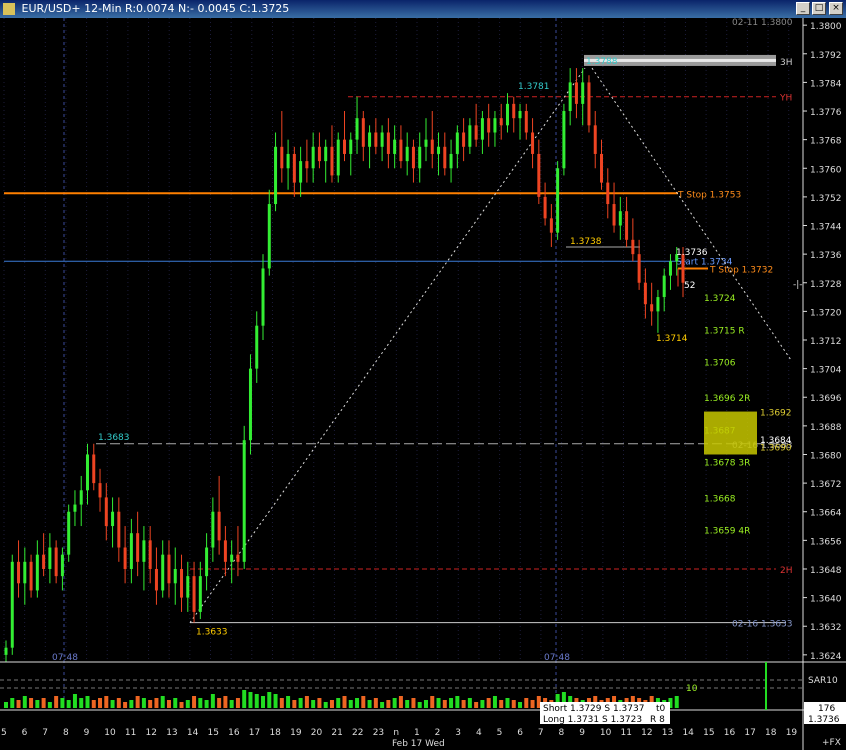 Image resolution: width=846 pixels, height=750 pixels. Describe the element at coordinates (500, 733) in the screenshot. I see `time-tick-label: 5` at that location.